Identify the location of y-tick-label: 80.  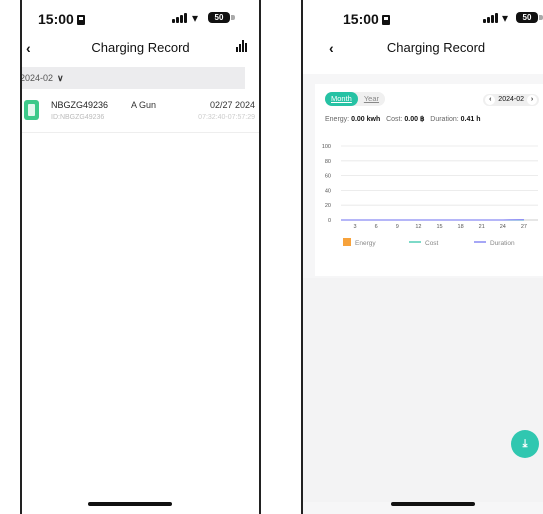
(328, 162).